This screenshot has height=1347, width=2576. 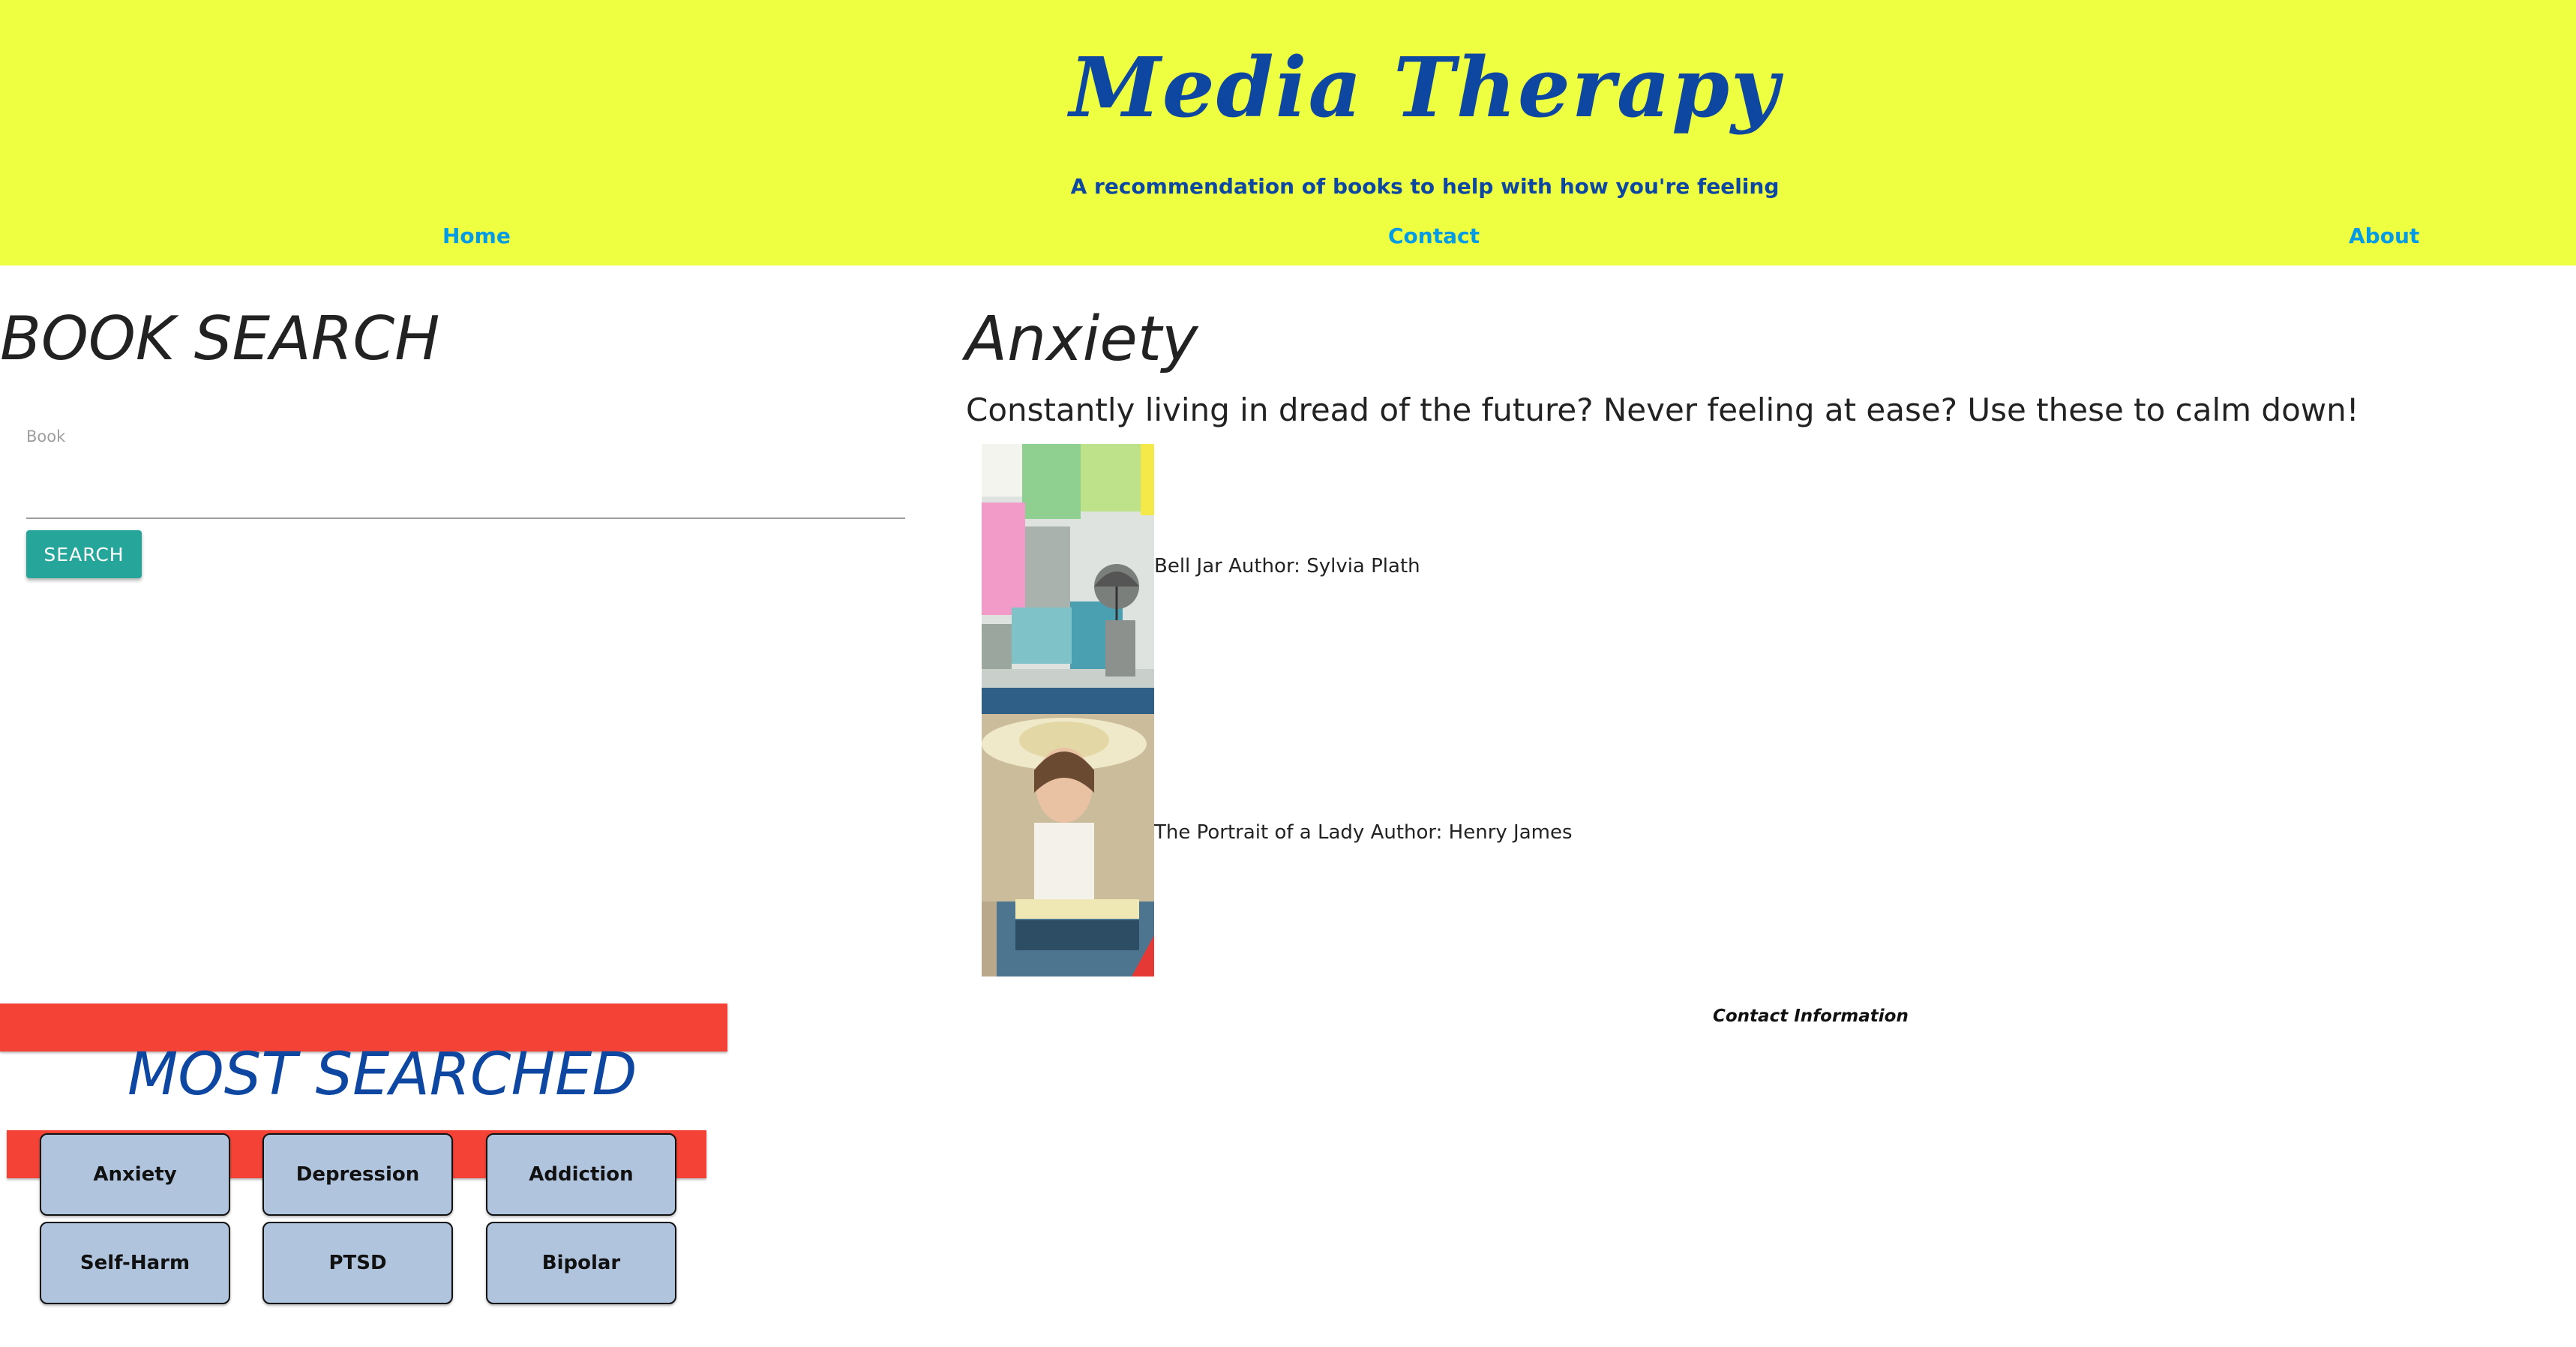 What do you see at coordinates (477, 236) in the screenshot?
I see `nav-link-home: Home` at bounding box center [477, 236].